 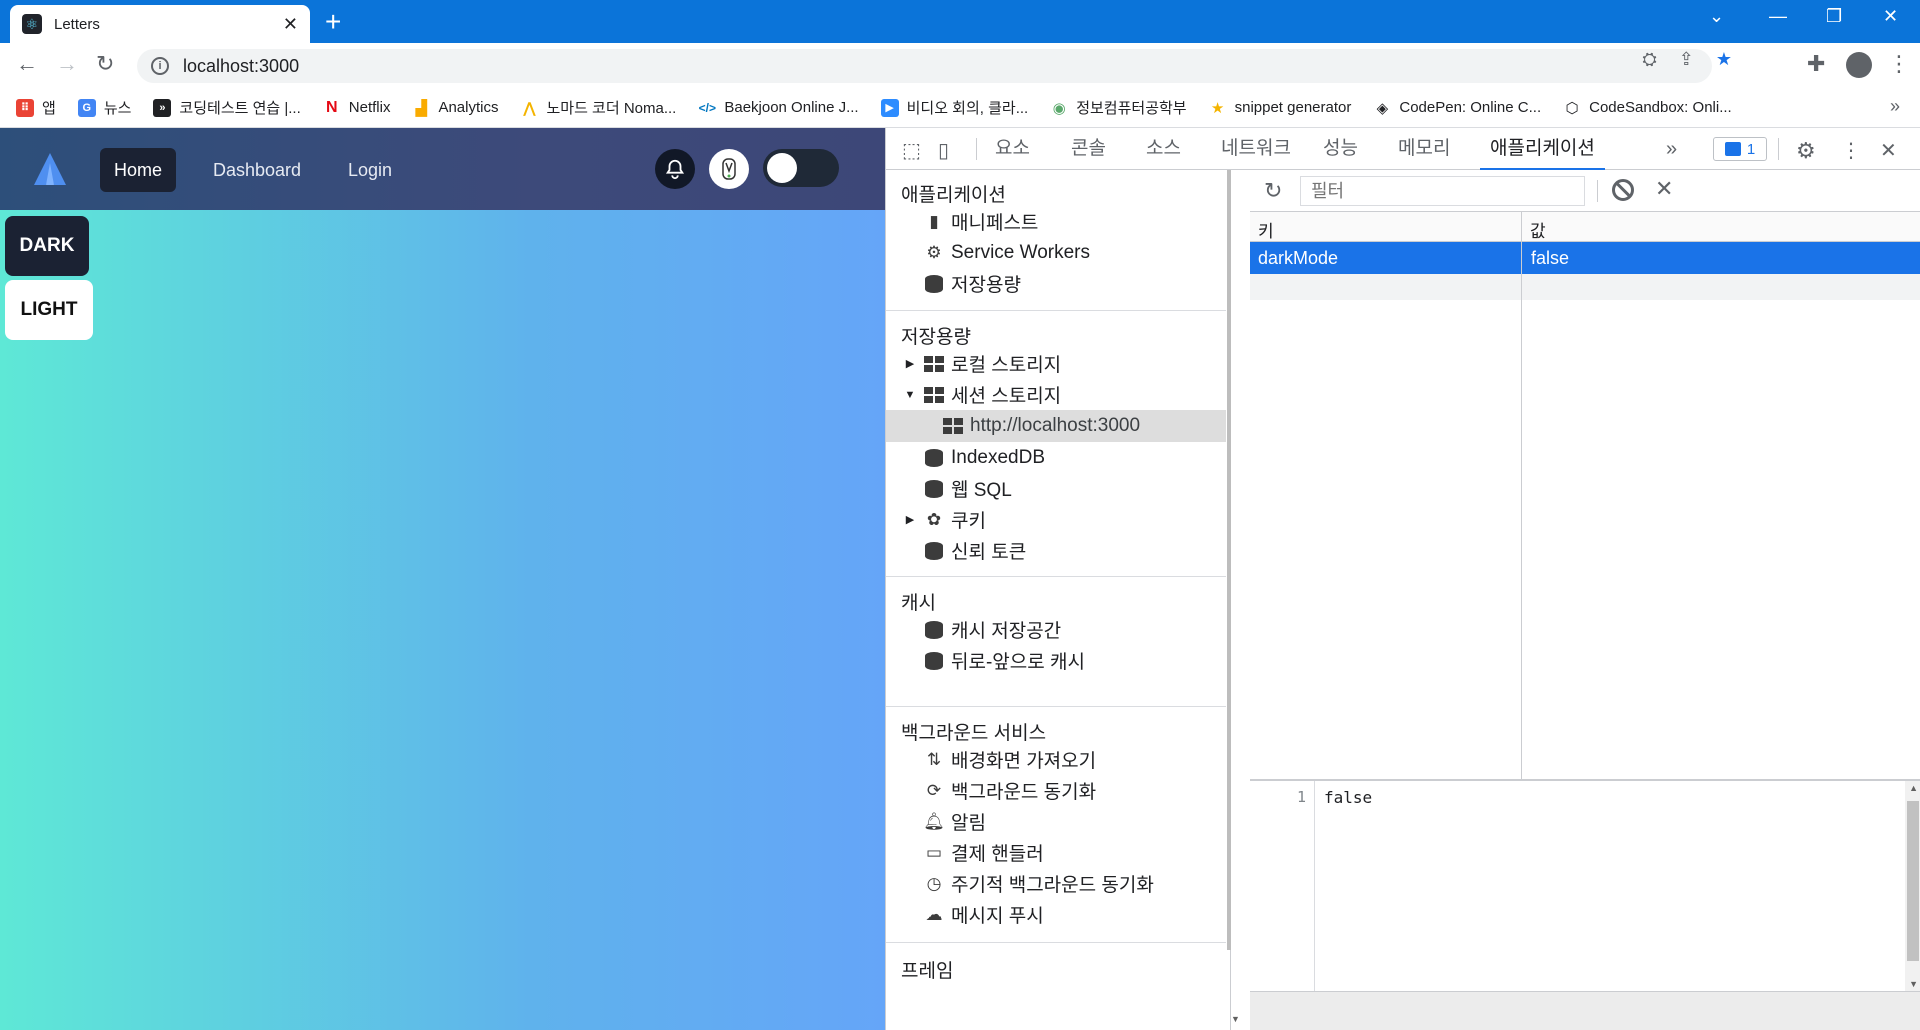 What do you see at coordinates (27, 64) in the screenshot?
I see `back-button: ←` at bounding box center [27, 64].